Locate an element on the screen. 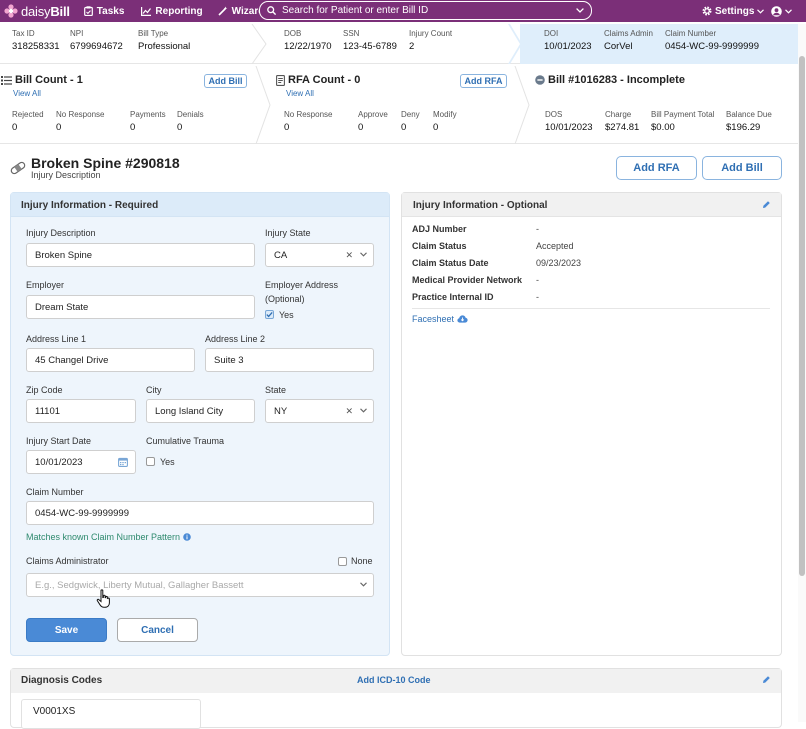 The image size is (806, 729). nav-tasks: Tasks is located at coordinates (103, 11).